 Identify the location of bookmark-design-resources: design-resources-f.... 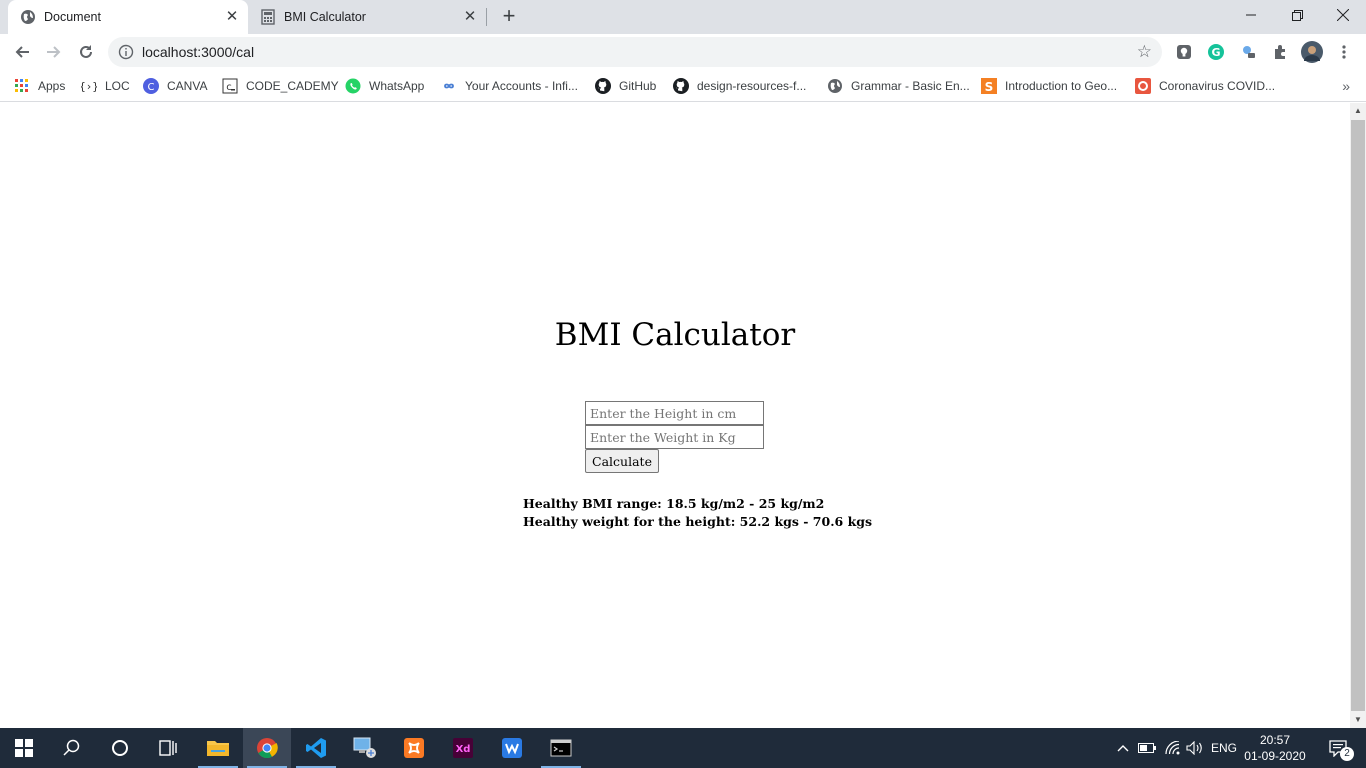
(739, 86).